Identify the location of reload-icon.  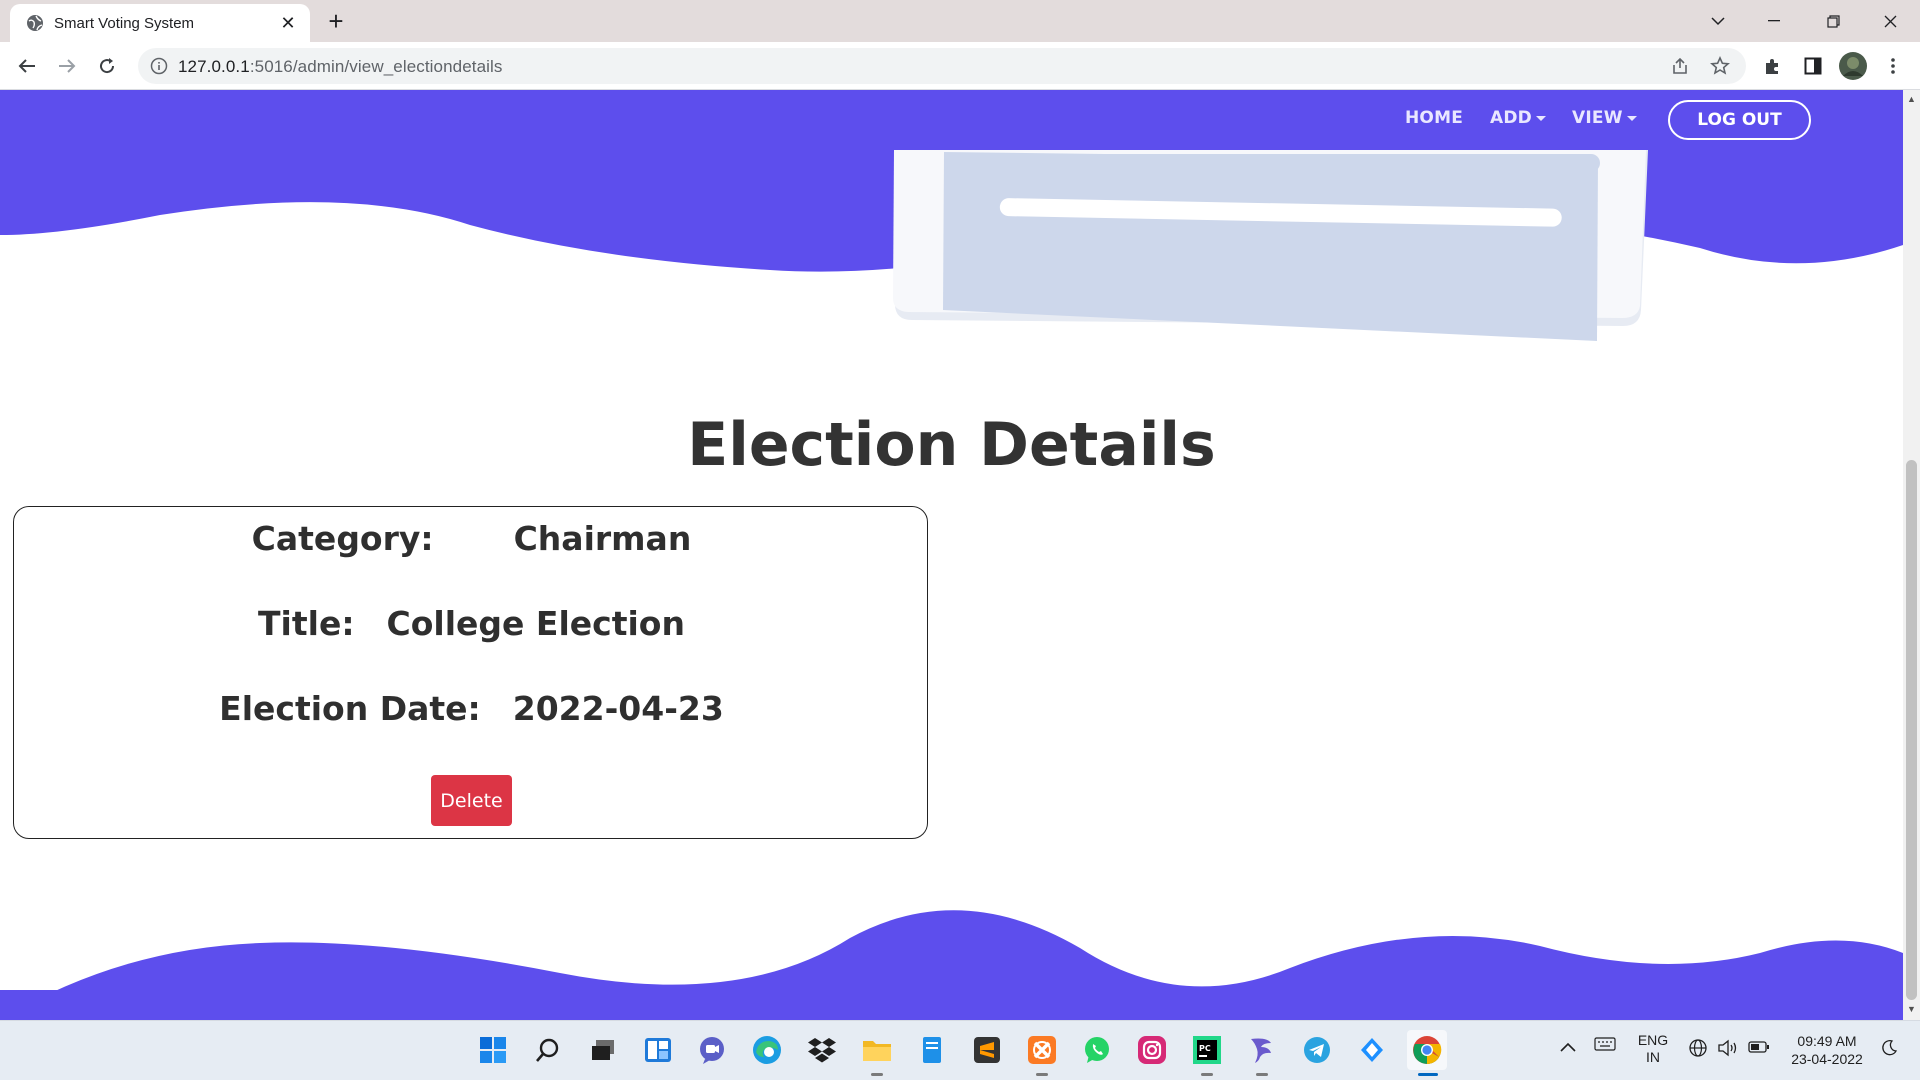
(107, 66).